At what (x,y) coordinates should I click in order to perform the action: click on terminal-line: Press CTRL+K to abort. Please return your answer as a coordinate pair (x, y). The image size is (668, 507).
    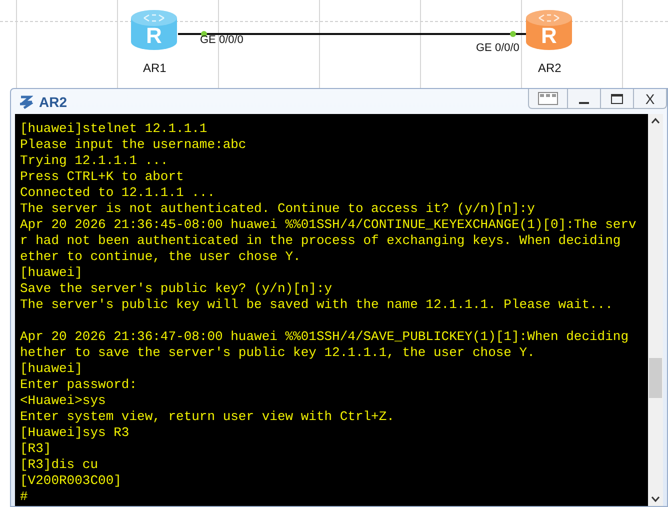
    Looking at the image, I should click on (102, 177).